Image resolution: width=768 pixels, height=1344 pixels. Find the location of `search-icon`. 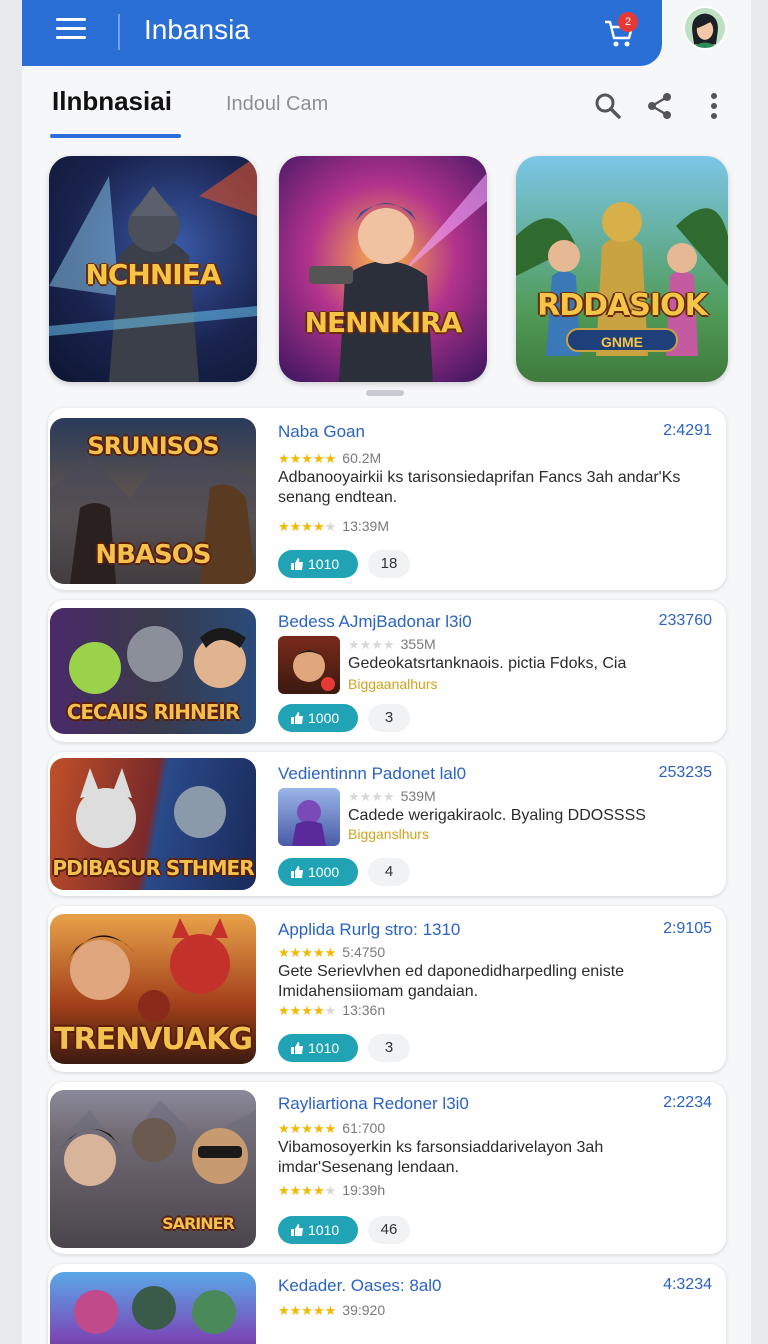

search-icon is located at coordinates (608, 106).